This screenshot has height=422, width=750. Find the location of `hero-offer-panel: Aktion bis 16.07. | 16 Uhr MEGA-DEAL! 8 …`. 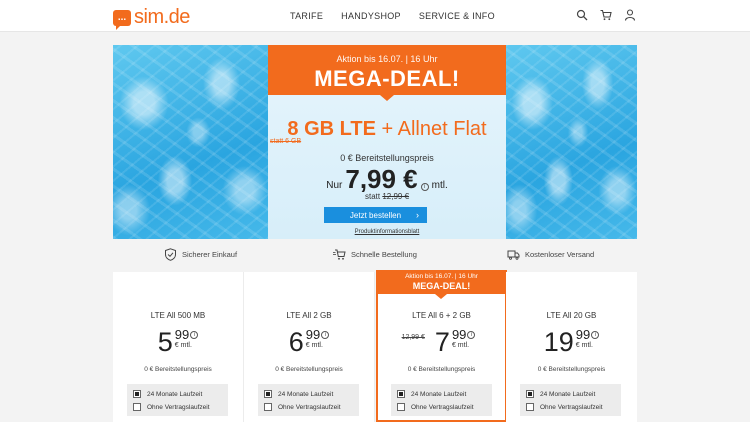

hero-offer-panel: Aktion bis 16.07. | 16 Uhr MEGA-DEAL! 8 … is located at coordinates (387, 142).